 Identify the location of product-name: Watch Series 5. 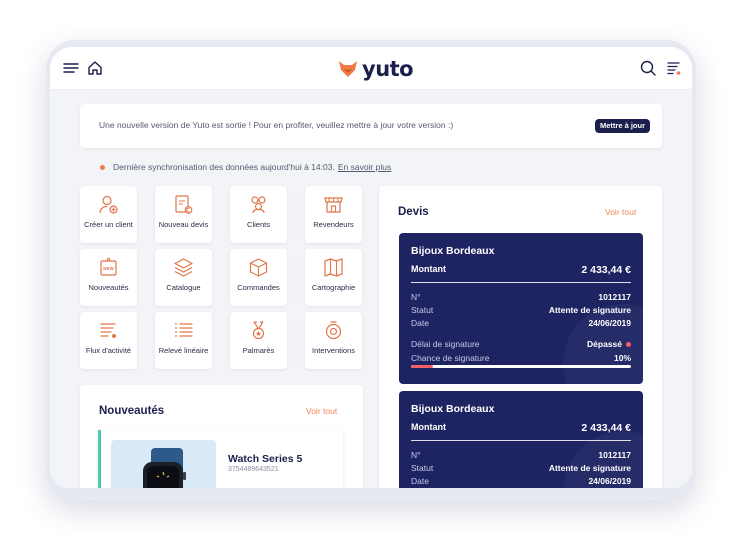
(265, 459).